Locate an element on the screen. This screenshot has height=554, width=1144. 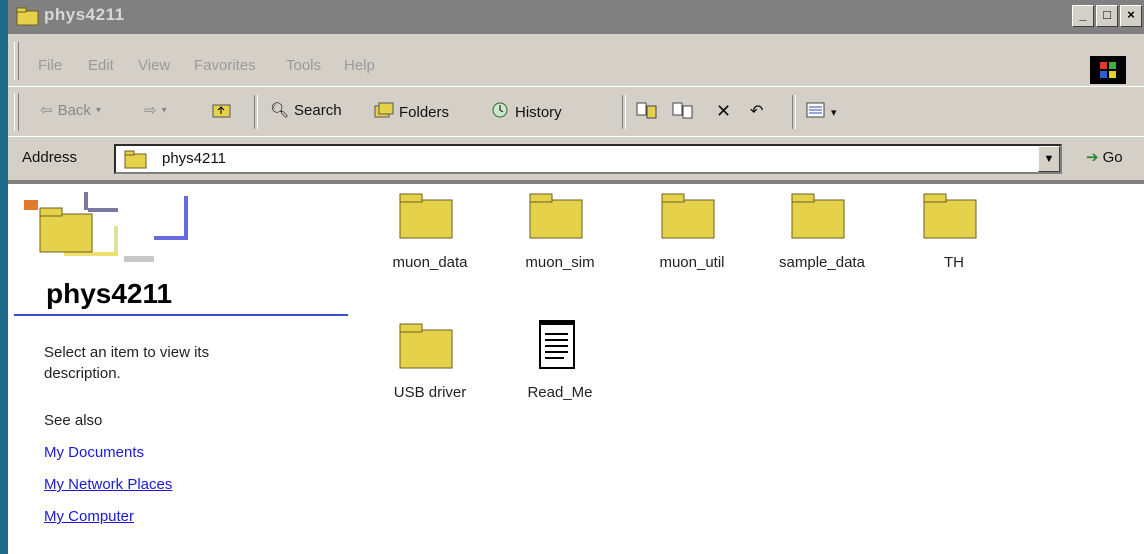
delete-button: ✕ is located at coordinates (723, 111).